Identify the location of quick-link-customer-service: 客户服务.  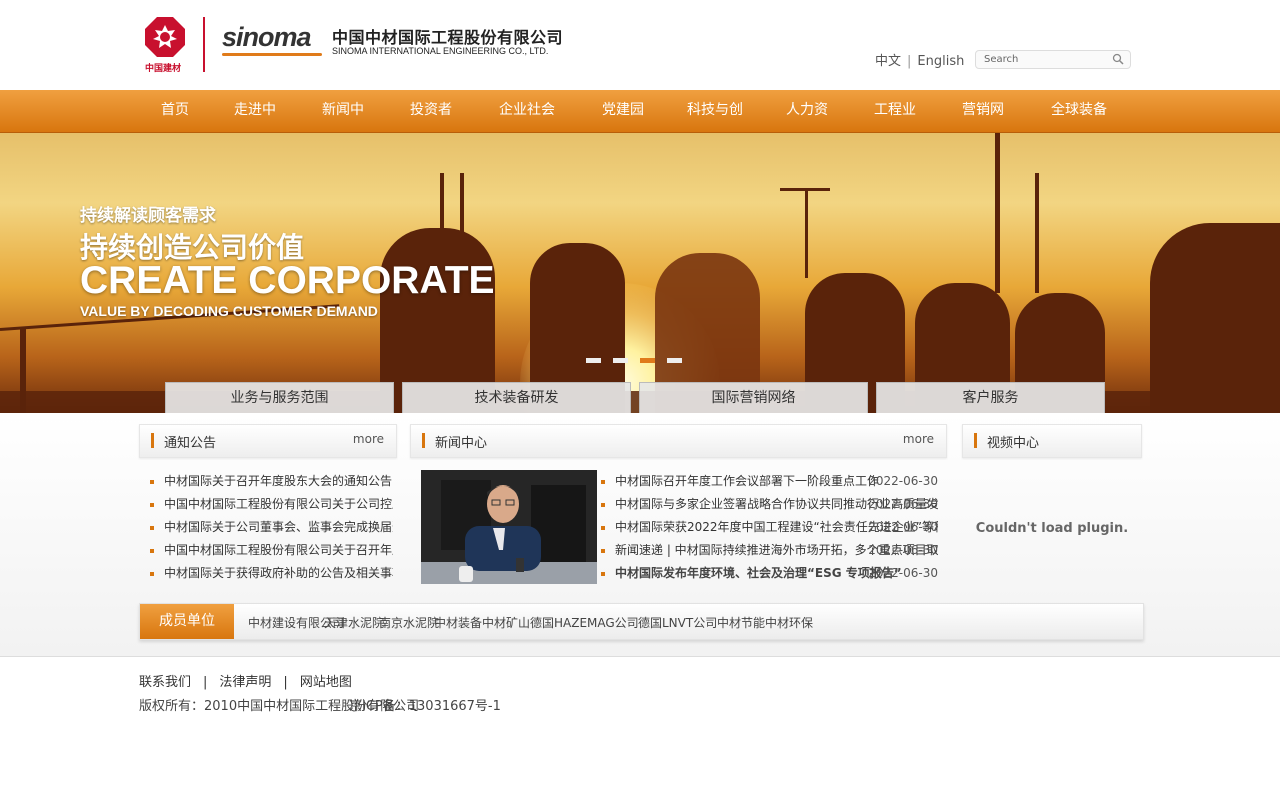
(990, 397).